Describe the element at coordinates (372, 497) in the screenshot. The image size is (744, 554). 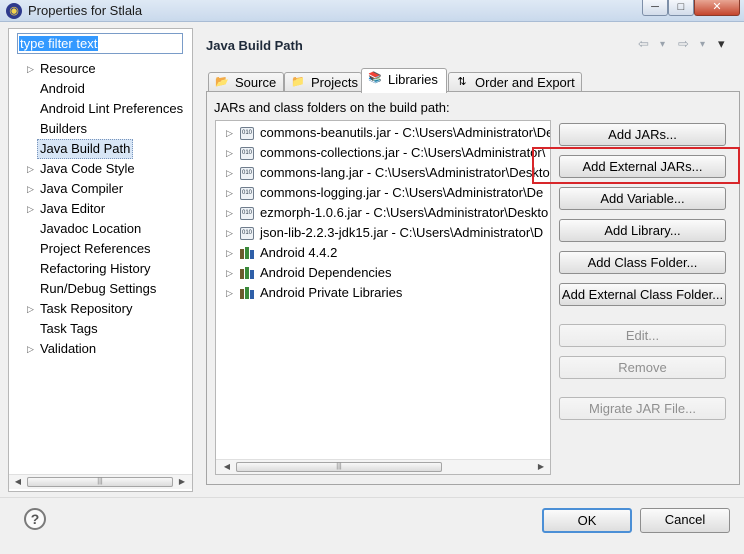
I see `divider` at that location.